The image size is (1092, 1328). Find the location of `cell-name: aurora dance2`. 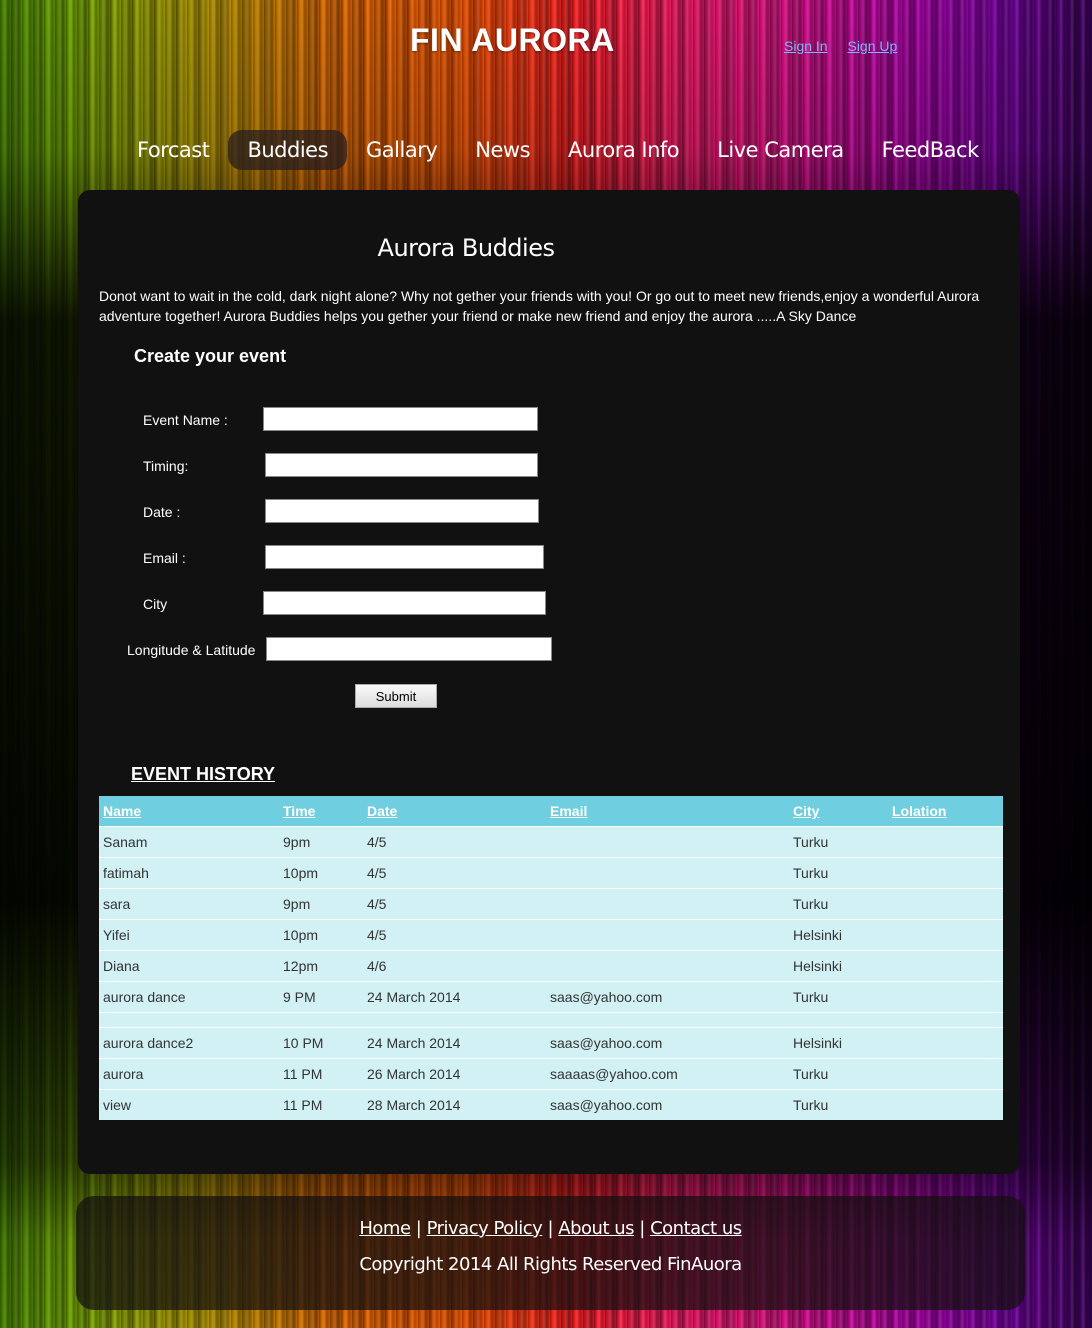

cell-name: aurora dance2 is located at coordinates (189, 1043).